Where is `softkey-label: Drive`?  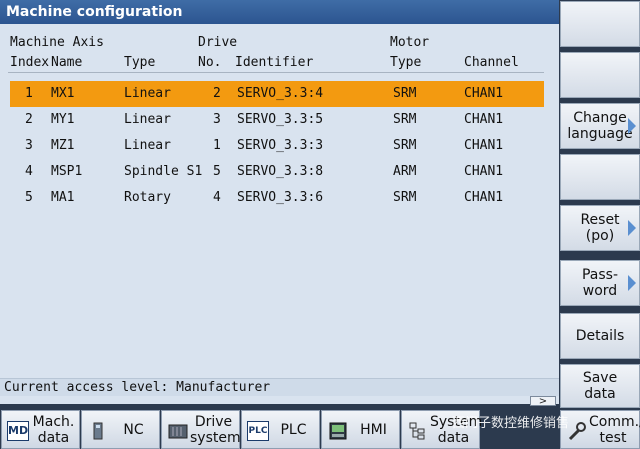 softkey-label: Drive is located at coordinates (213, 421).